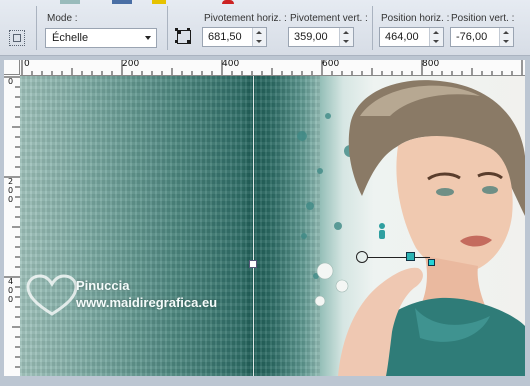  Describe the element at coordinates (11, 290) in the screenshot. I see `ruler-tick-label: 4 0 0` at that location.